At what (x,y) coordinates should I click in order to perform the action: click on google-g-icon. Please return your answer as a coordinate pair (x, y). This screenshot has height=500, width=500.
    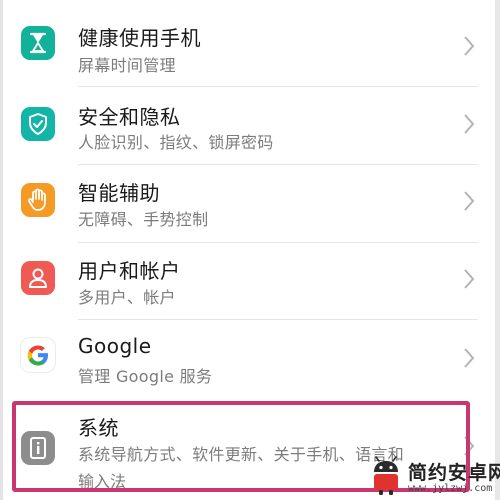
    Looking at the image, I should click on (38, 355).